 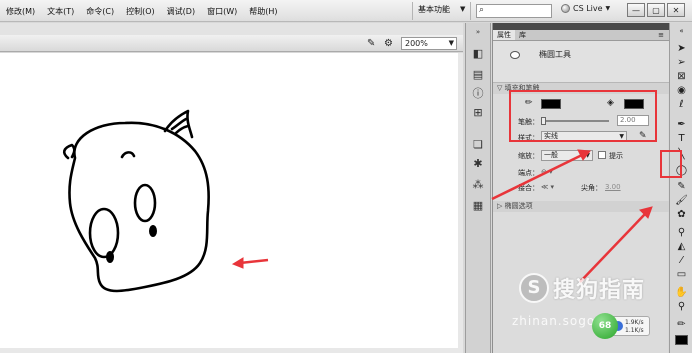 What do you see at coordinates (634, 322) in the screenshot?
I see `upload-speed: 1.9K/s` at bounding box center [634, 322].